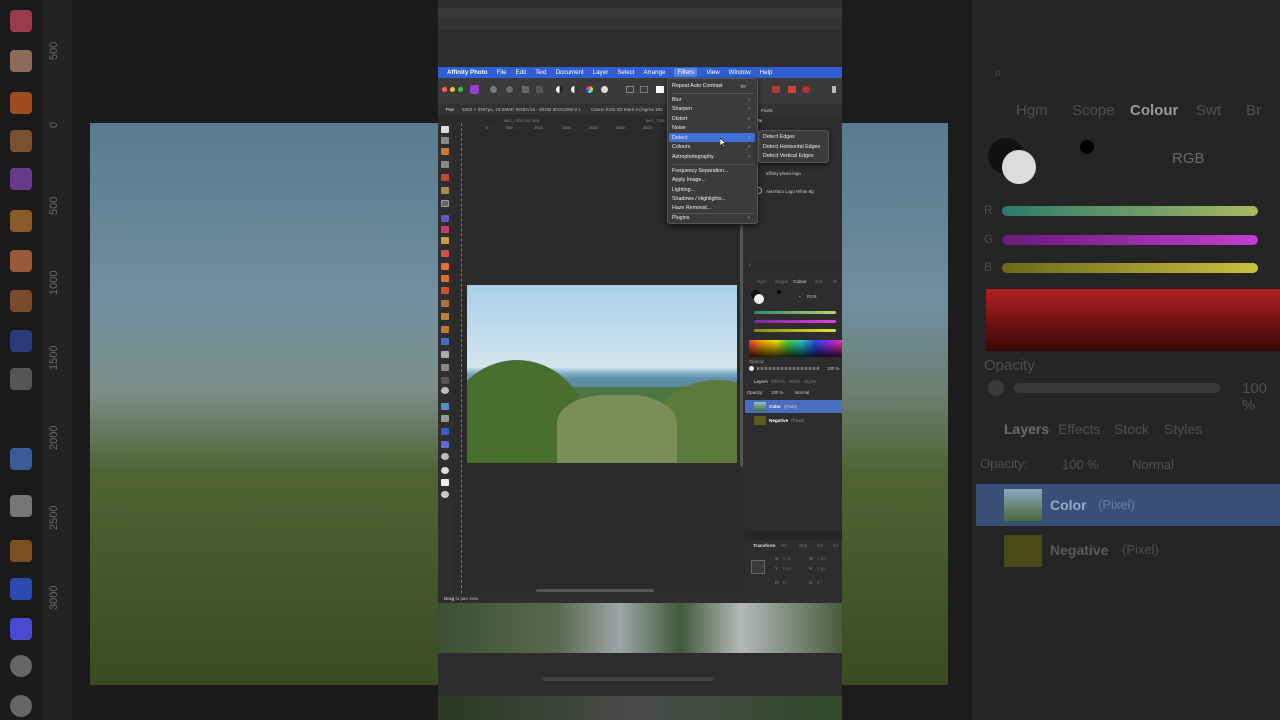 This screenshot has height=720, width=1280. What do you see at coordinates (570, 72) in the screenshot?
I see `menu-document: Document` at bounding box center [570, 72].